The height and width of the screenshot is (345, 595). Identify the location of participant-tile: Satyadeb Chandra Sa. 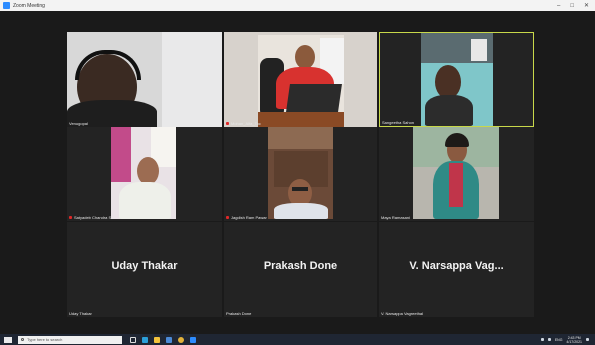
(144, 174).